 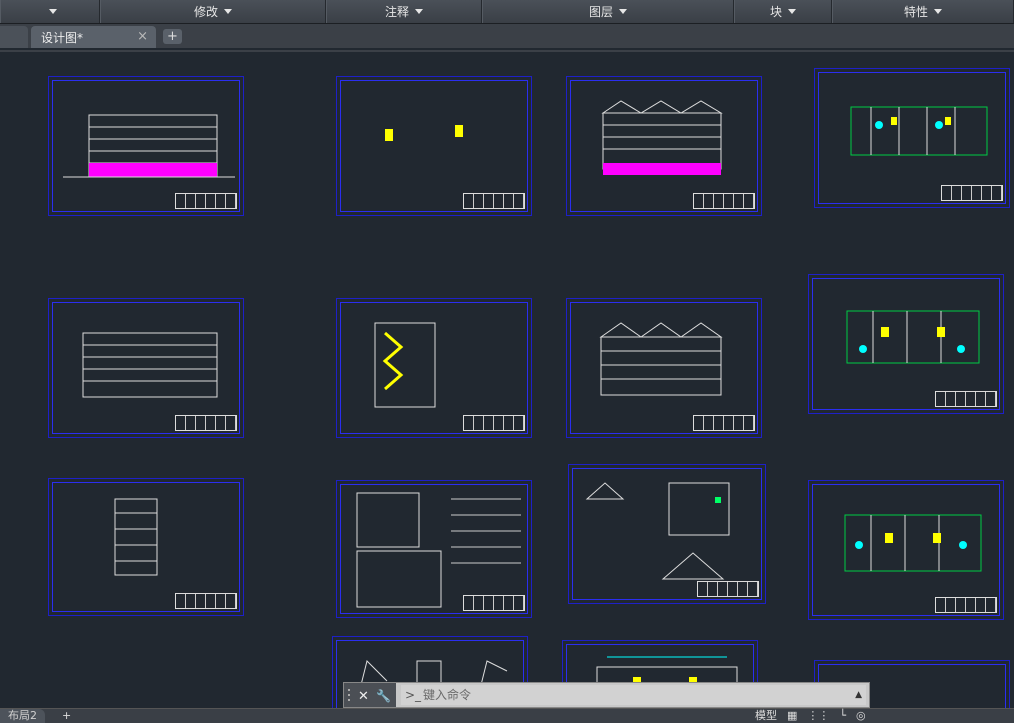 What do you see at coordinates (205, 12) in the screenshot?
I see `panel-label: 修改` at bounding box center [205, 12].